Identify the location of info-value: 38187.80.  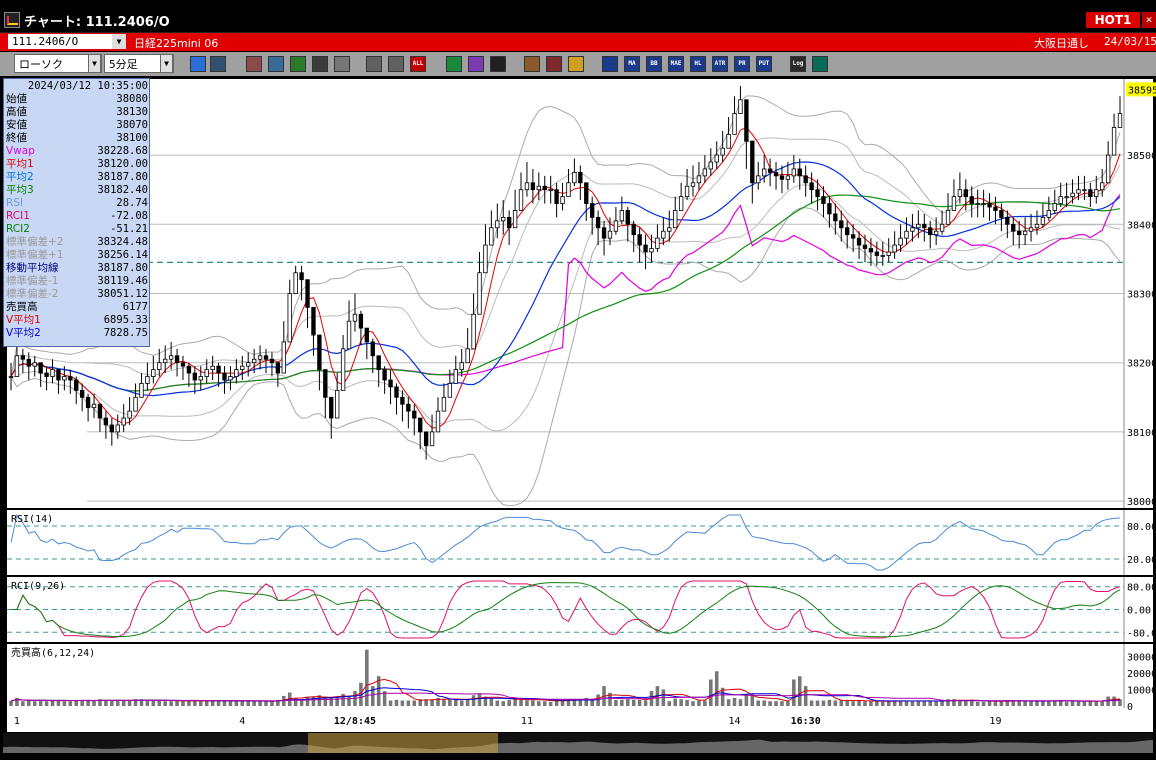
(122, 268).